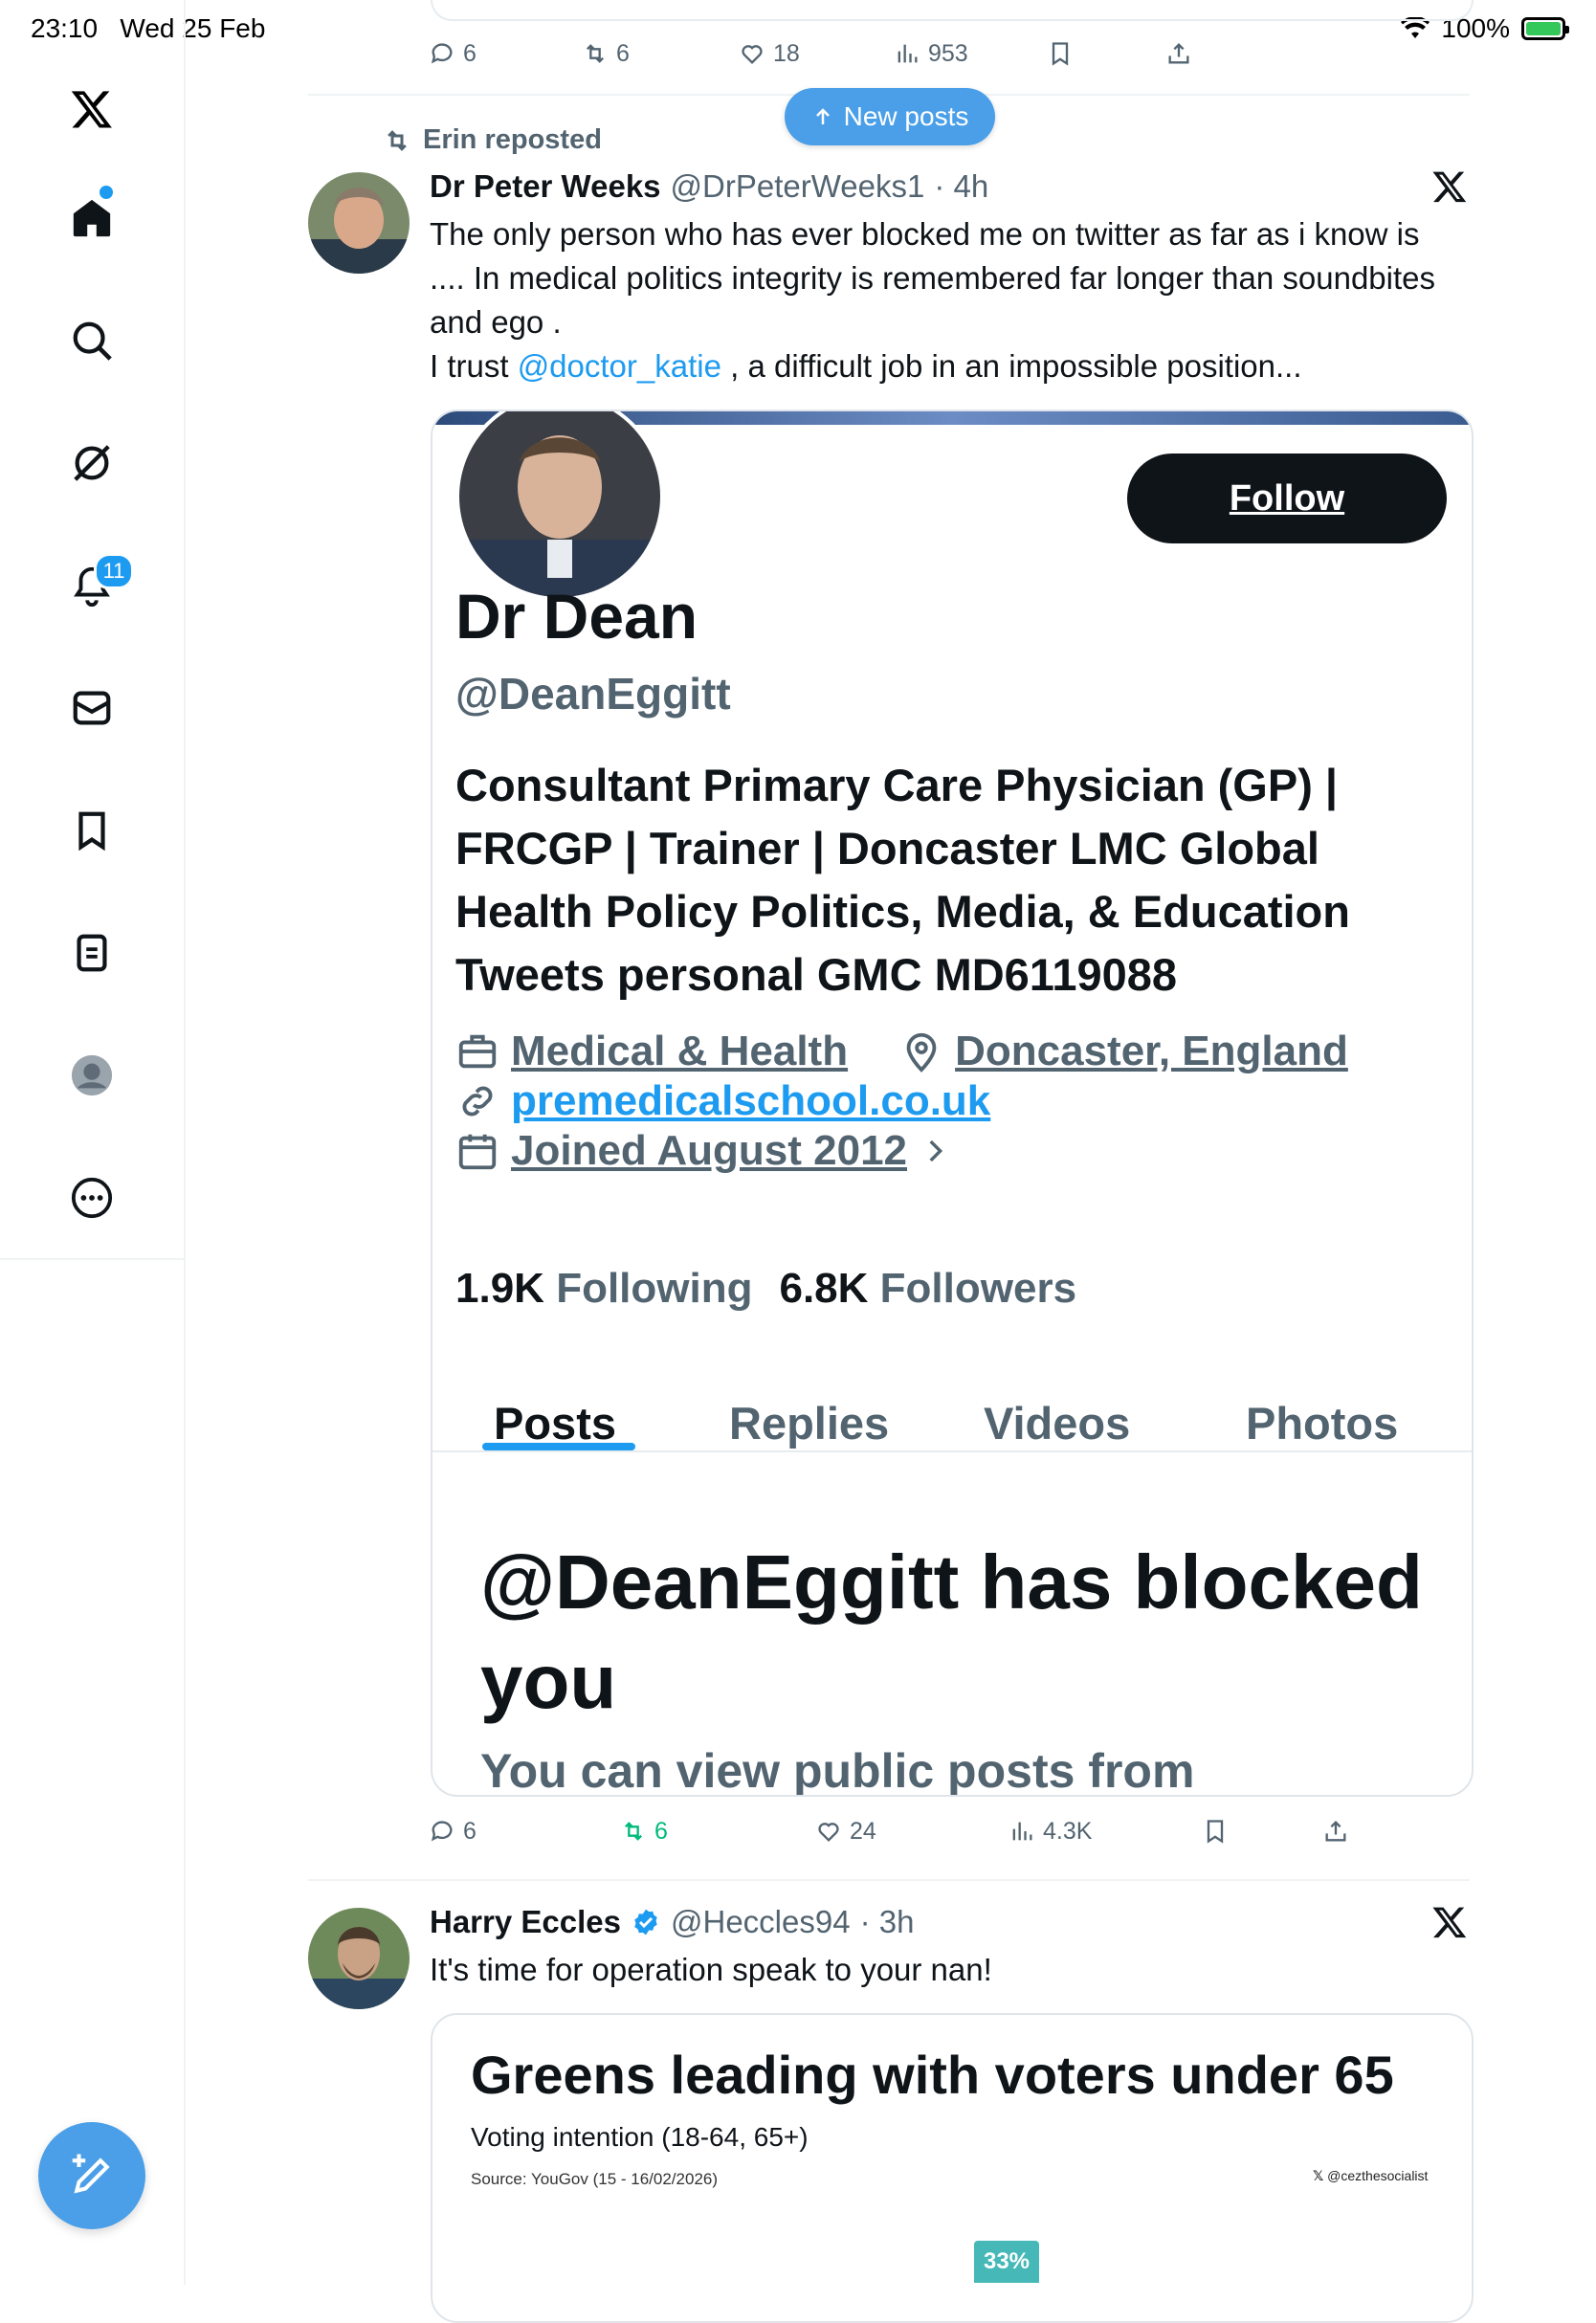 This screenshot has height=2323, width=1596. Describe the element at coordinates (185, 1772) in the screenshot. I see `column-divider` at that location.